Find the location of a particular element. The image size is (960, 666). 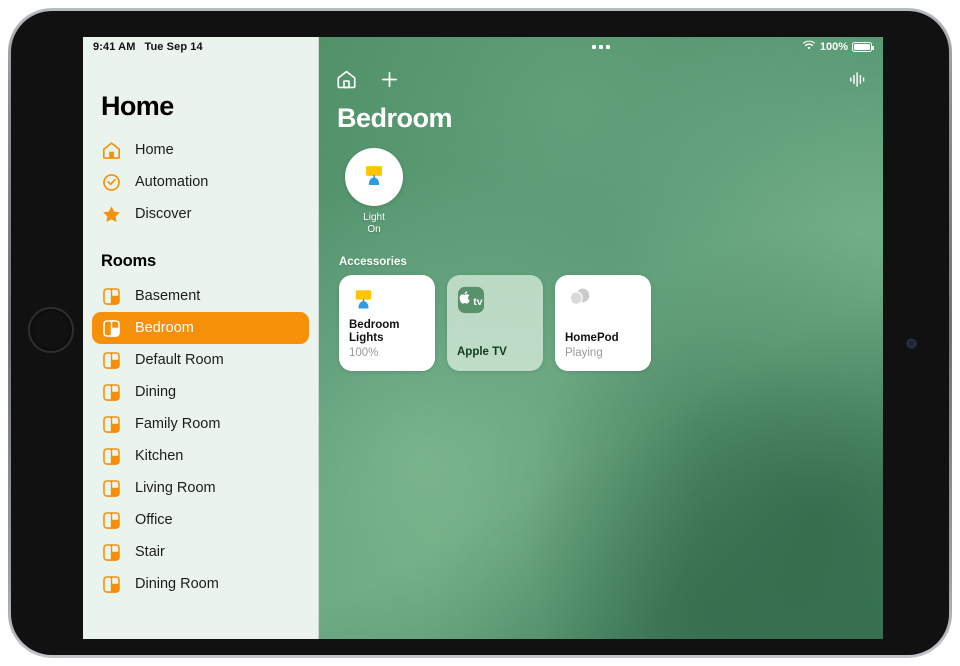

star-icon is located at coordinates (111, 214).